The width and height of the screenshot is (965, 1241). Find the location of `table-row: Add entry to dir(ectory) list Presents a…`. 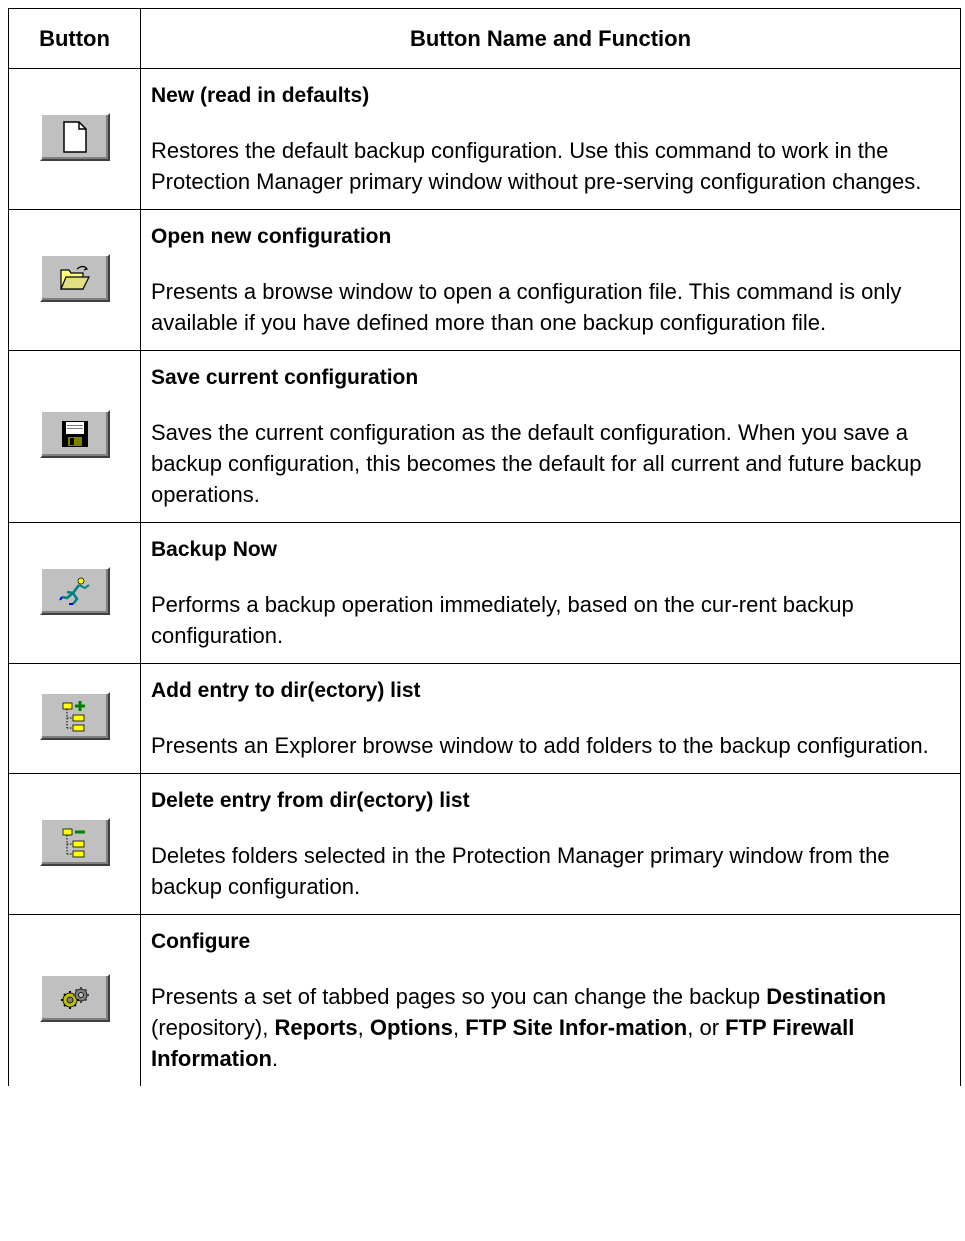

table-row: Add entry to dir(ectory) list Presents a… is located at coordinates (484, 718).